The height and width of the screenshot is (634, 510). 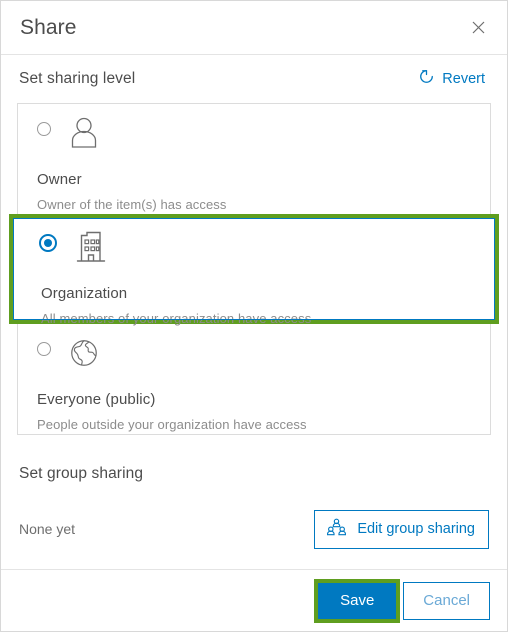 I want to click on close-icon, so click(x=478, y=28).